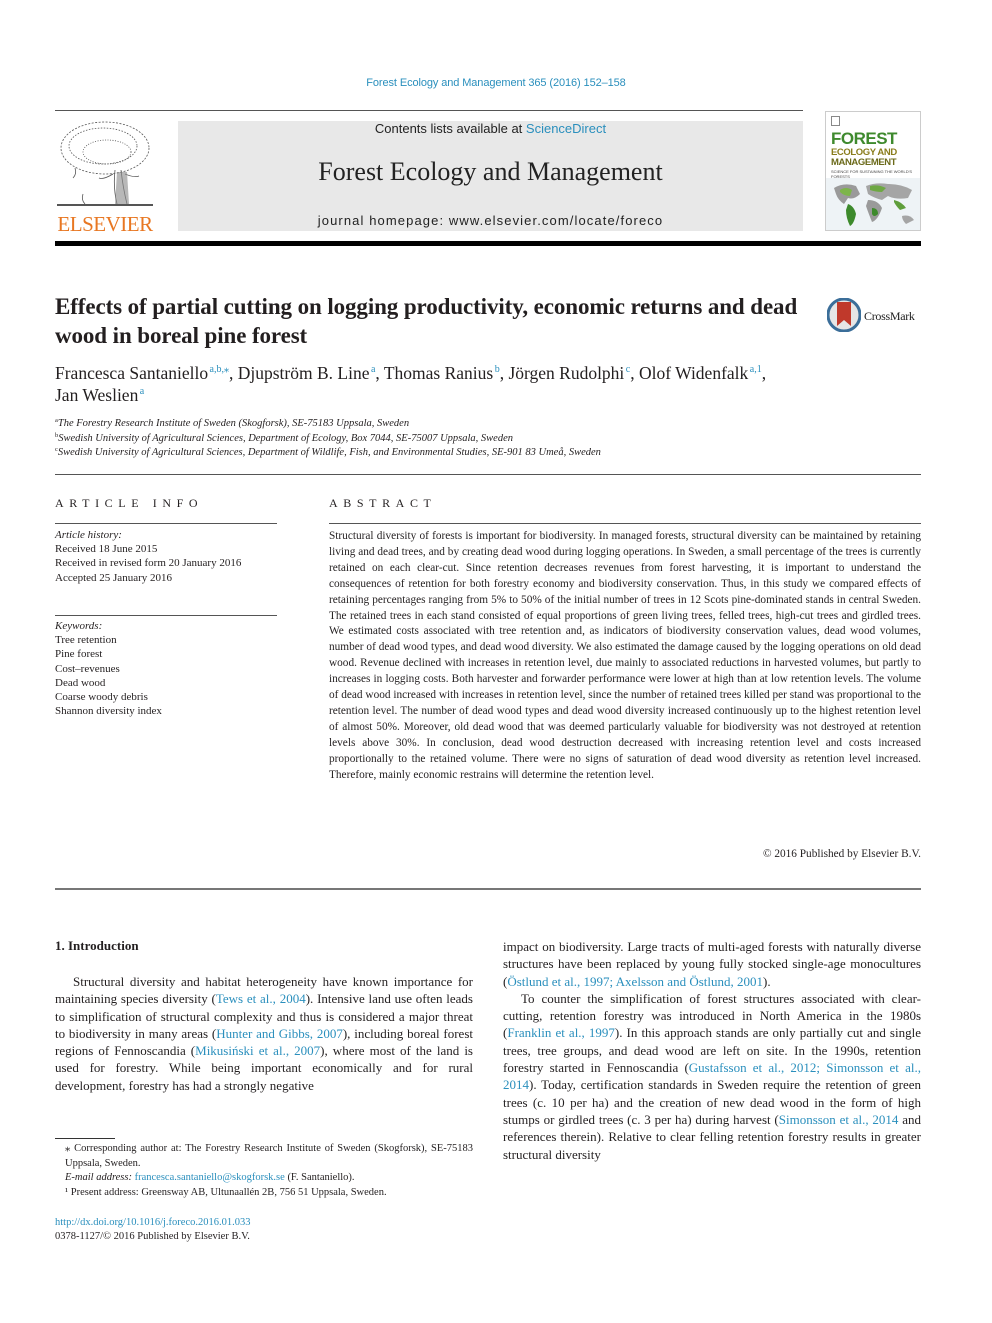 The width and height of the screenshot is (992, 1323). Describe the element at coordinates (319, 1178) in the screenshot. I see `email-suffix: (F. Santaniello).` at that location.